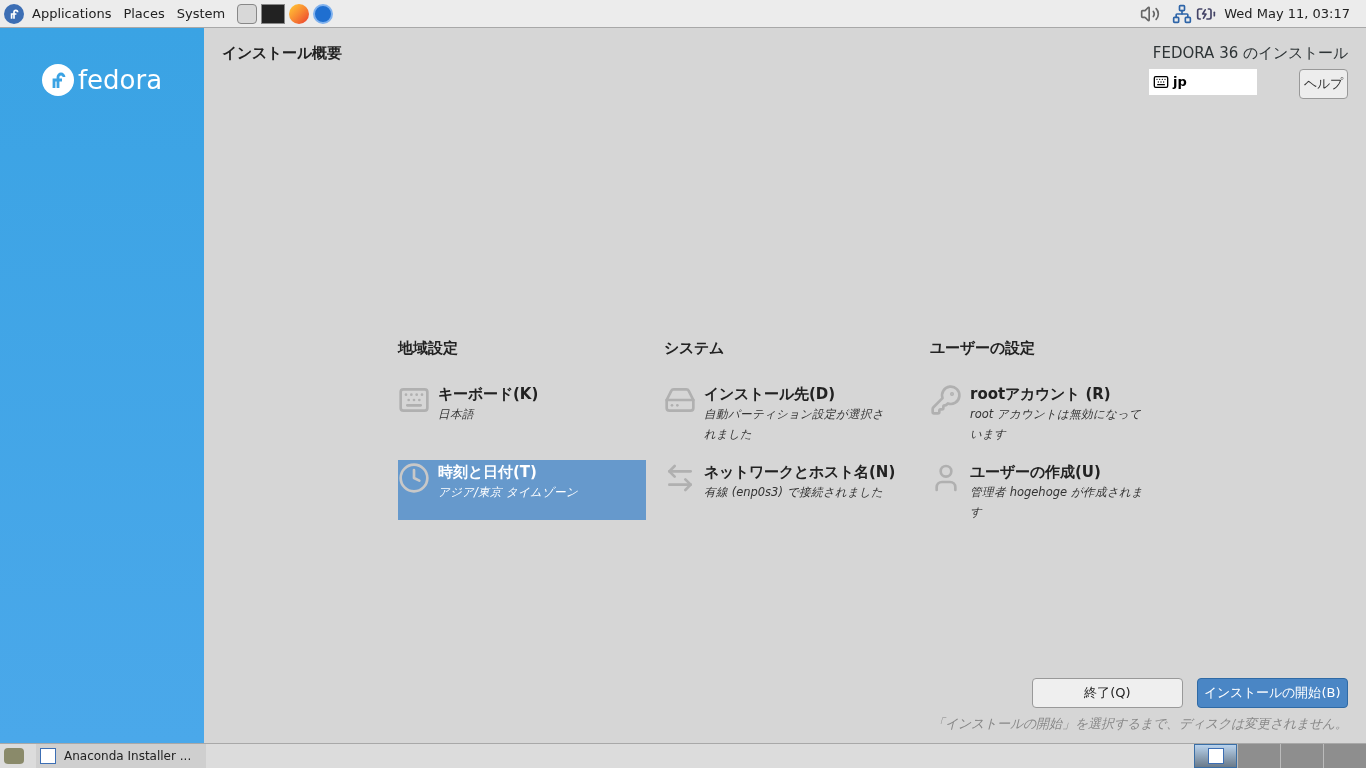  I want to click on hub-spoke: rootアカウント (R) root アカウントは無効になっています, so click(1054, 411).